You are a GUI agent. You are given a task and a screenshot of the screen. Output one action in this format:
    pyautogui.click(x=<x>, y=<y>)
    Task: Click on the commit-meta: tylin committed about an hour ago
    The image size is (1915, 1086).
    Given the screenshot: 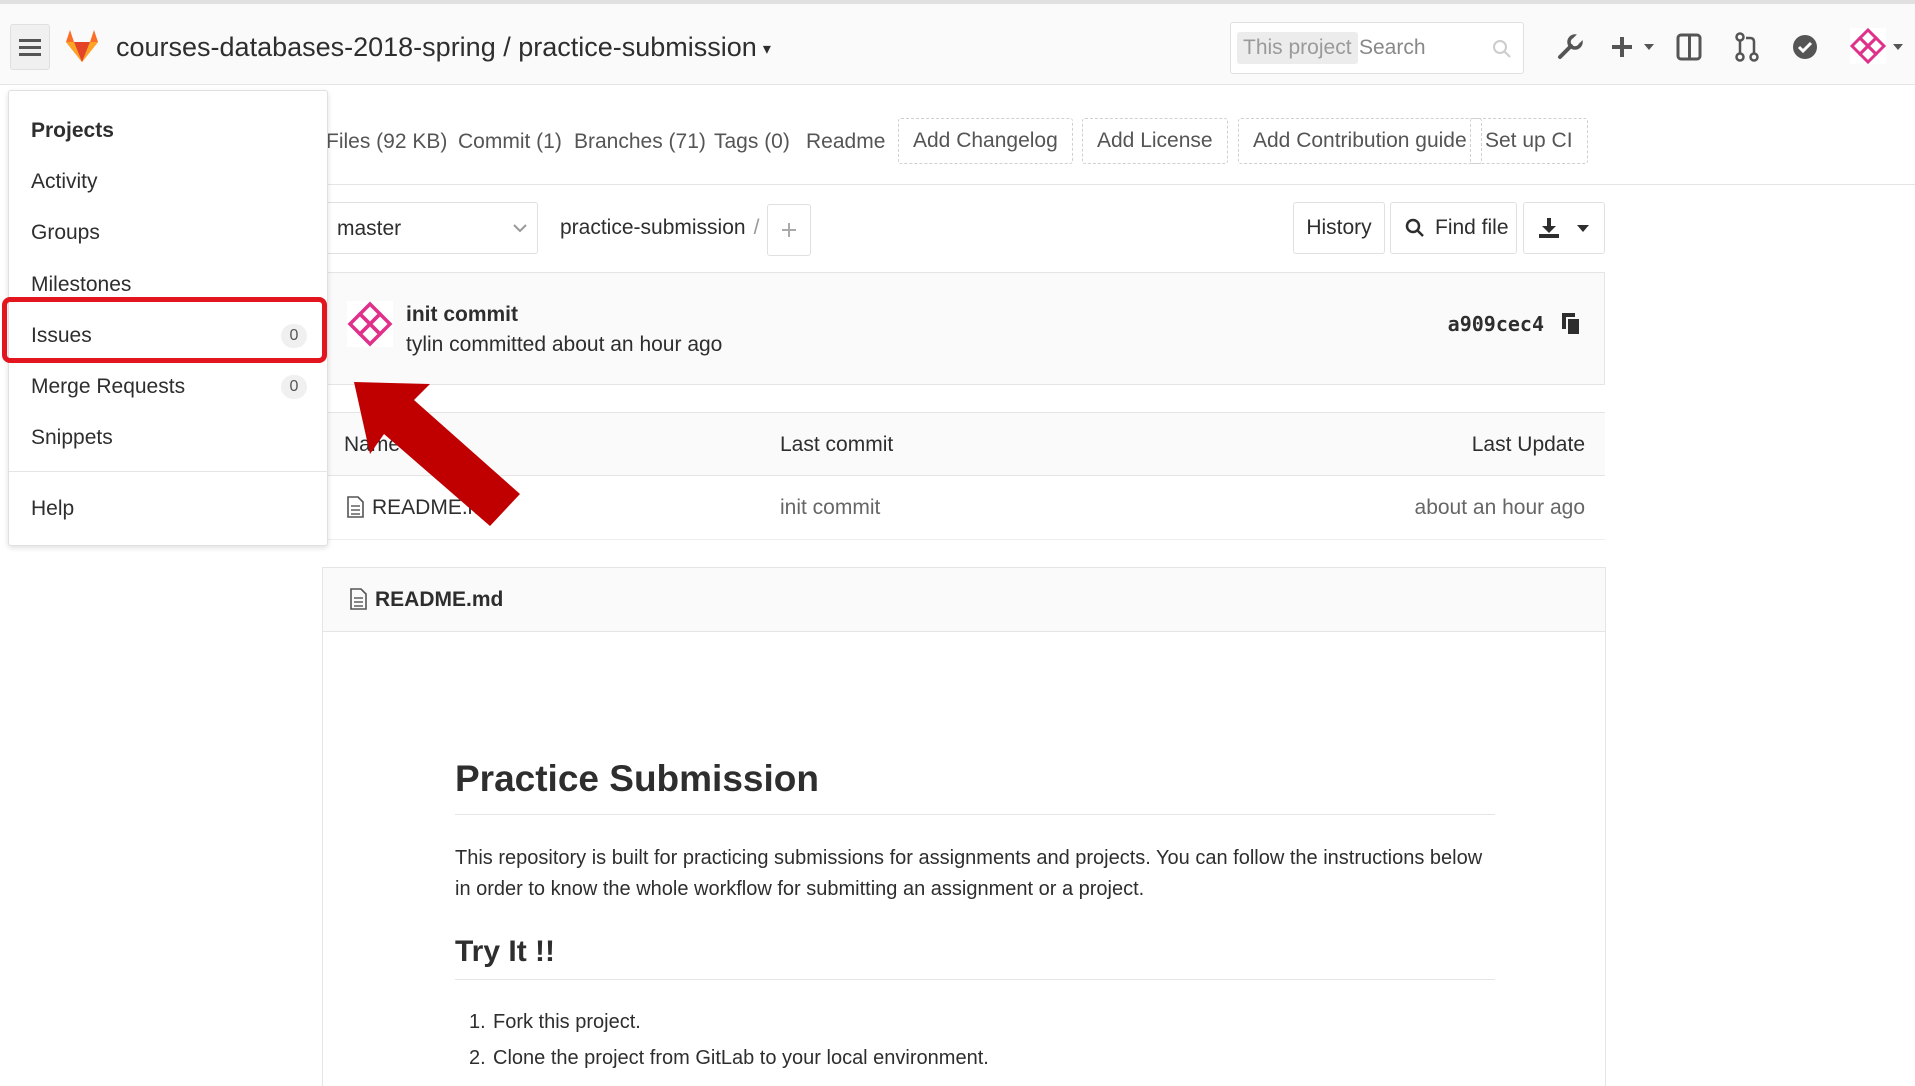 What is the action you would take?
    pyautogui.click(x=564, y=344)
    